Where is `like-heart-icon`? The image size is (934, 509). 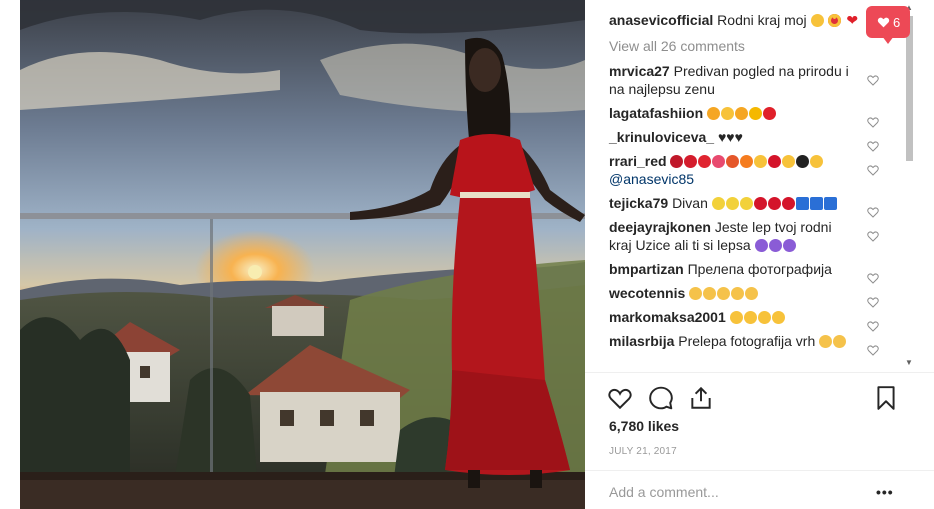
like-heart-icon is located at coordinates (620, 398).